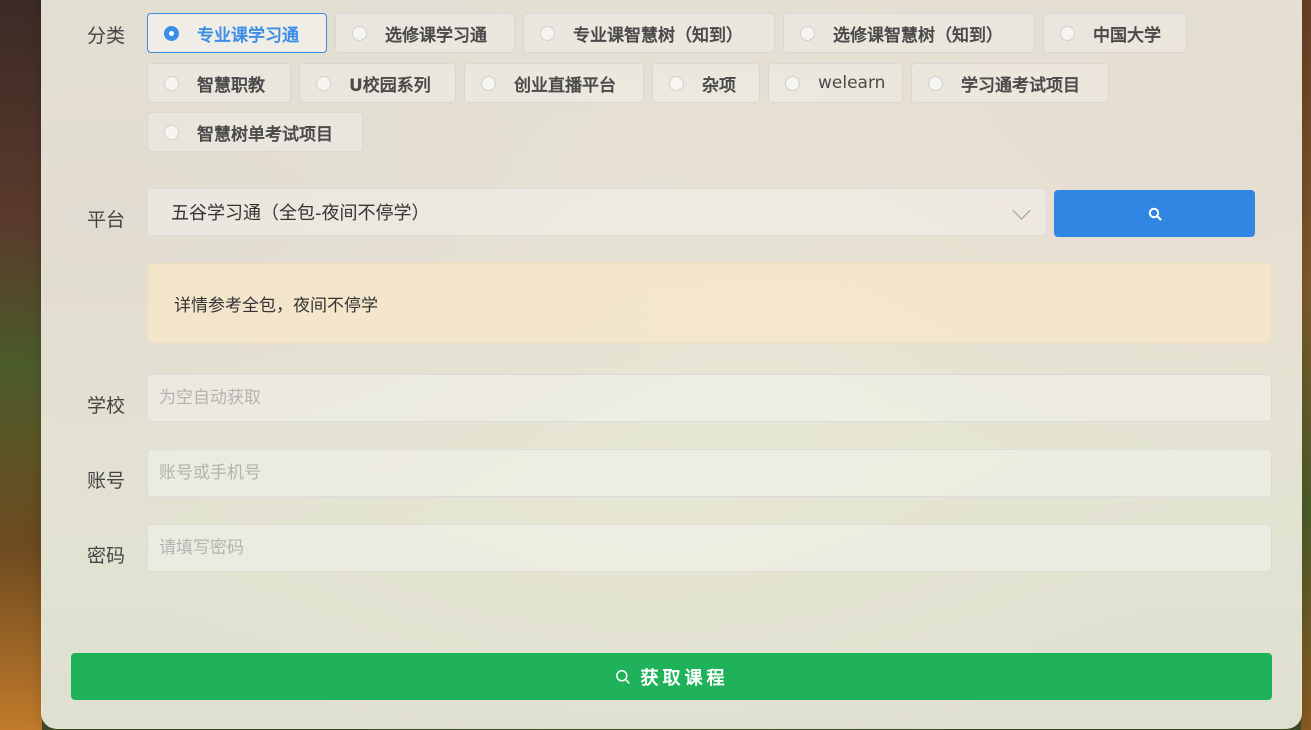  I want to click on category-radio-label: 创业直播平台, so click(565, 85).